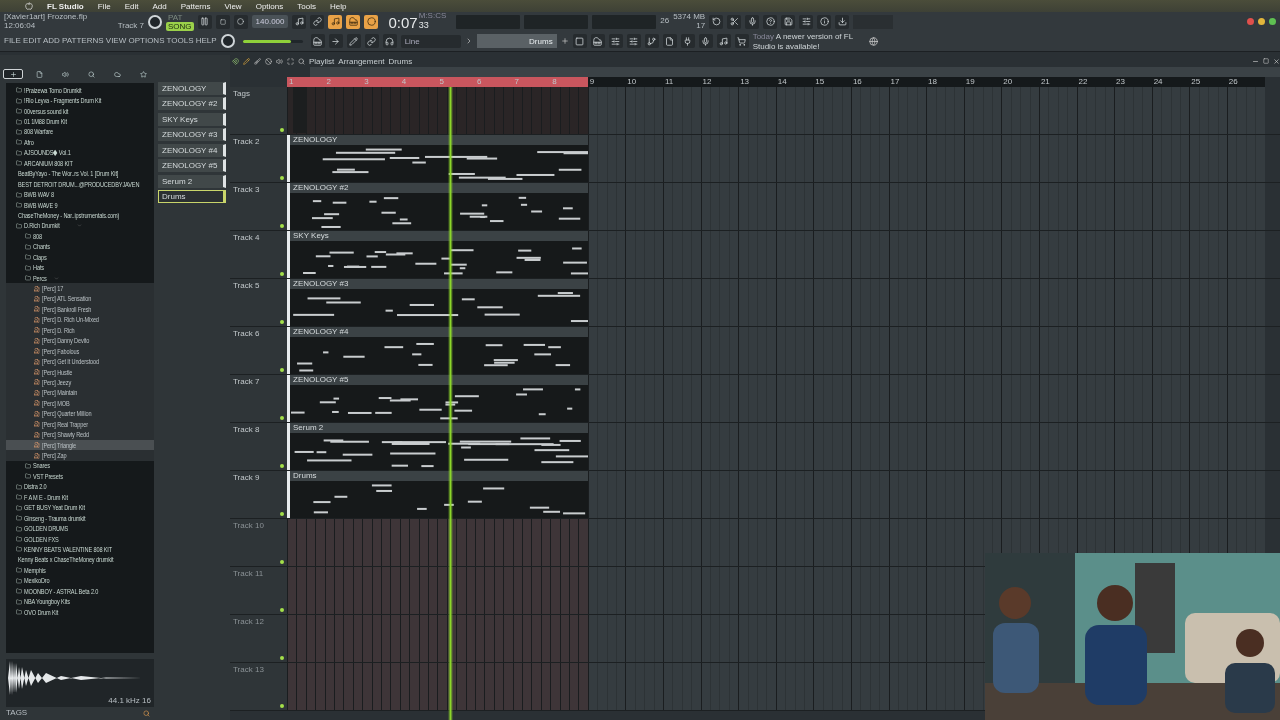 Image resolution: width=1280 pixels, height=720 pixels. Describe the element at coordinates (633, 41) in the screenshot. I see `mixer-icon` at that location.